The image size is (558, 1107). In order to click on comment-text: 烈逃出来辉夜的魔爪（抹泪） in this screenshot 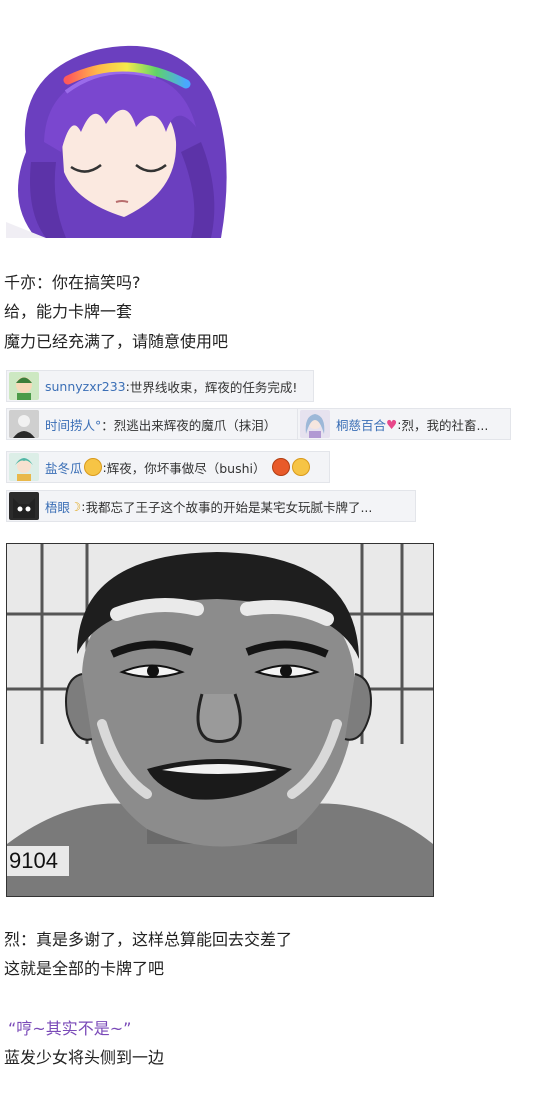, I will do `click(195, 425)`.